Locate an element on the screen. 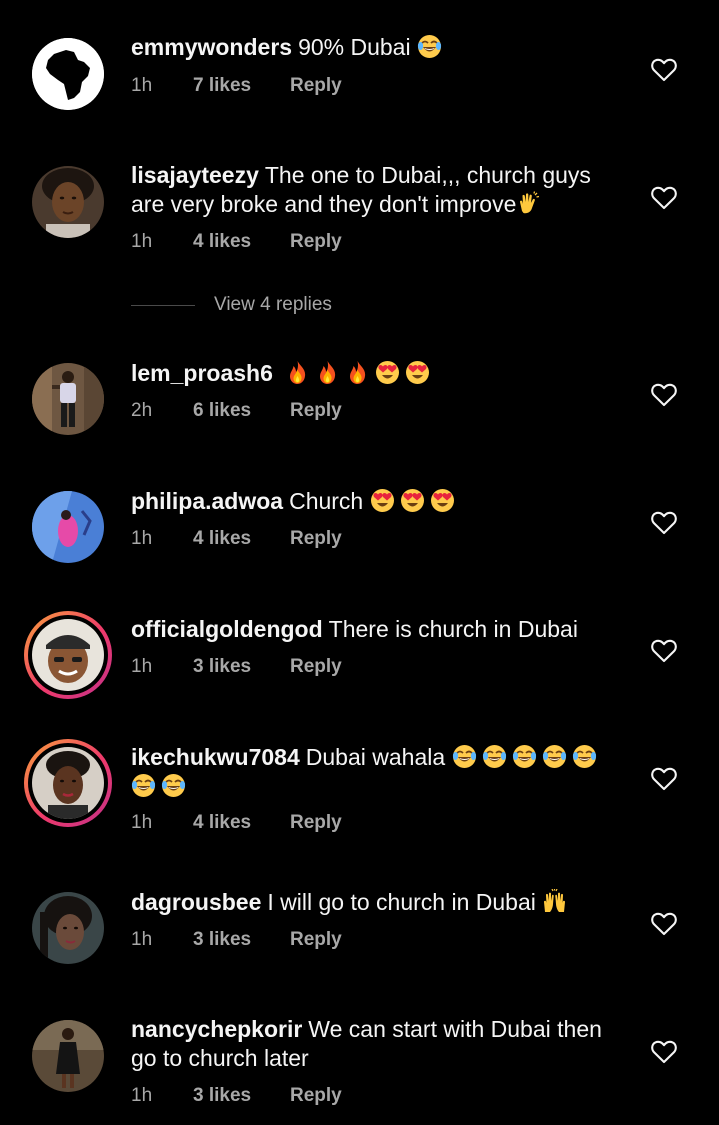 The height and width of the screenshot is (1125, 719). africa-map-avatar is located at coordinates (68, 74).